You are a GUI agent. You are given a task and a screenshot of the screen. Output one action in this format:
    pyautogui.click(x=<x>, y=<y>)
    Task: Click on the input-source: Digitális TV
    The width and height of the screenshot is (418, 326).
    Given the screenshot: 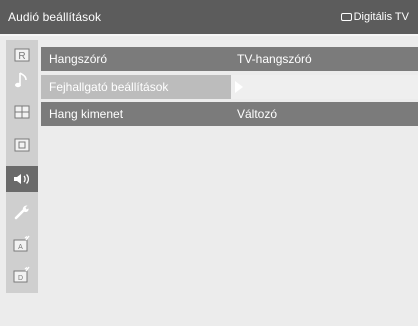 What is the action you would take?
    pyautogui.click(x=374, y=17)
    